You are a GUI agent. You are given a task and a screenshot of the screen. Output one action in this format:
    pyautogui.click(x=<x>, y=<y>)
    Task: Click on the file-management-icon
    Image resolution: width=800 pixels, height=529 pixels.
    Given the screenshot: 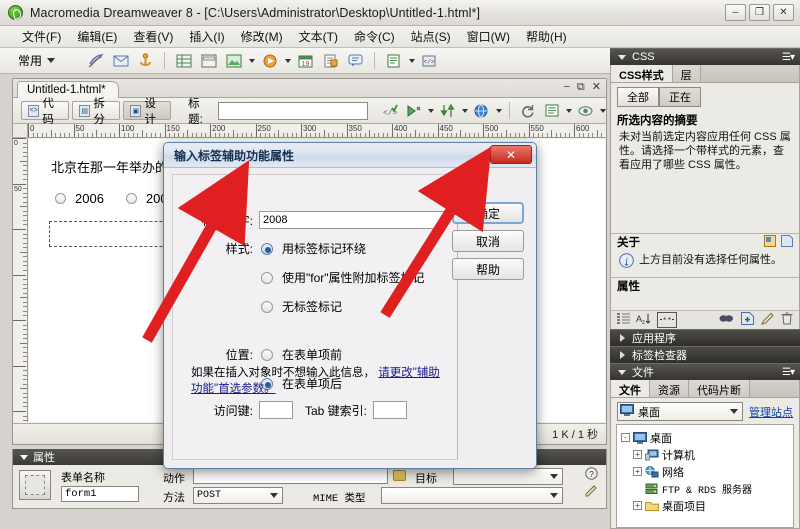 What is the action you would take?
    pyautogui.click(x=413, y=111)
    